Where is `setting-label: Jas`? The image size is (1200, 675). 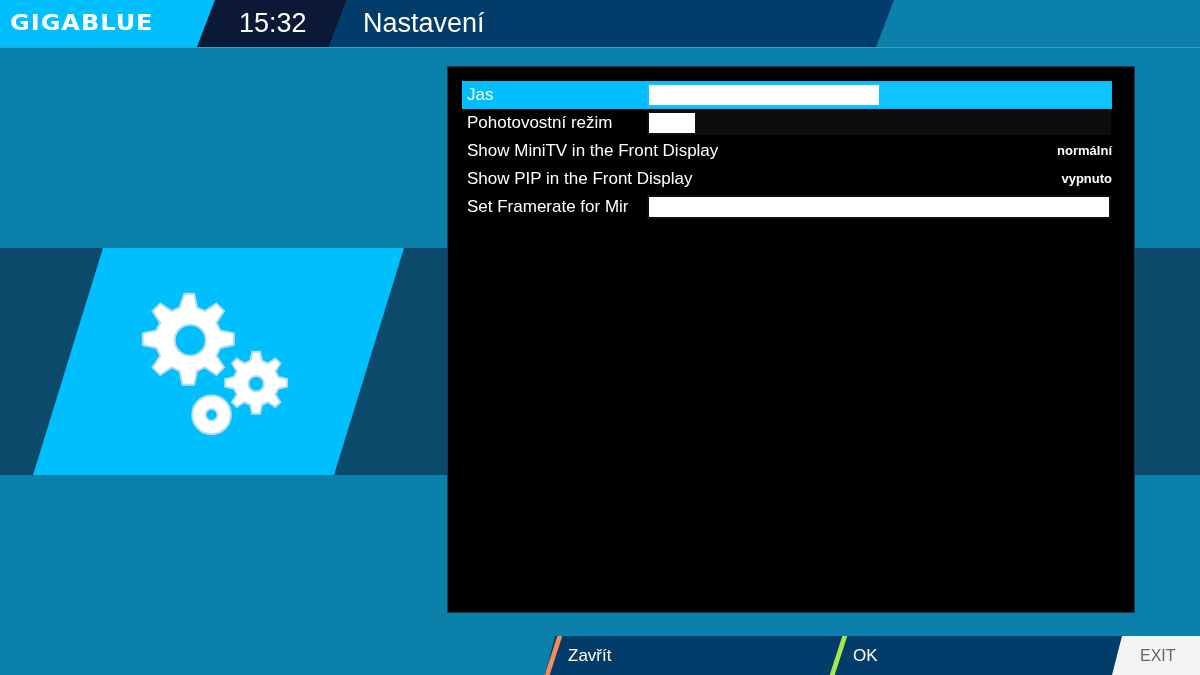
setting-label: Jas is located at coordinates (480, 94).